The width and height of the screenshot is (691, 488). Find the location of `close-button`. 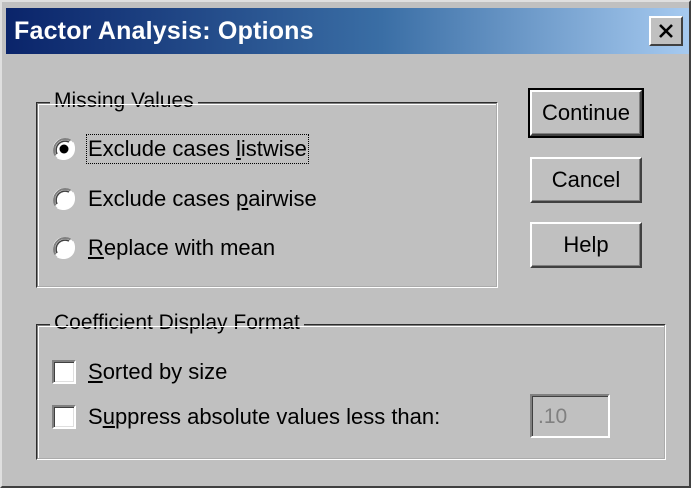

close-button is located at coordinates (666, 31).